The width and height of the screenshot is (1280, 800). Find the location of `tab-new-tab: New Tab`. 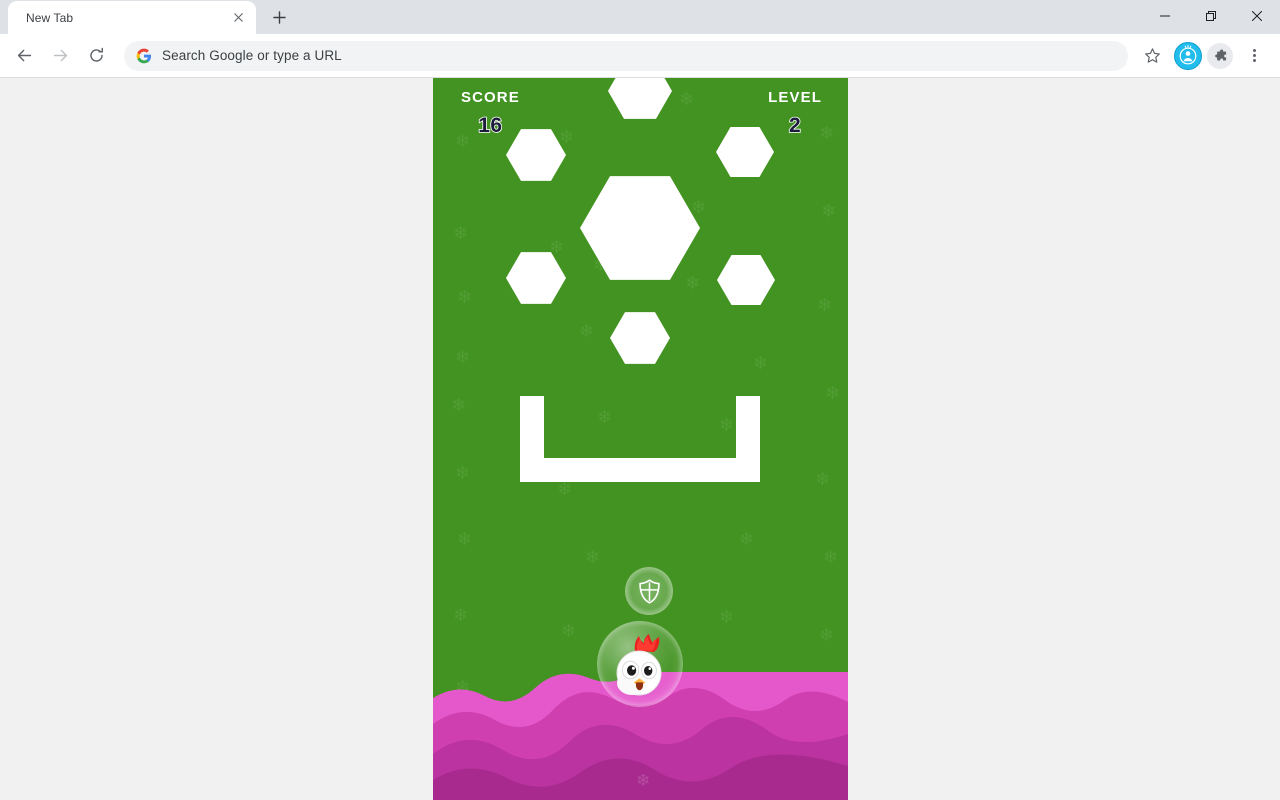

tab-new-tab: New Tab is located at coordinates (132, 17).